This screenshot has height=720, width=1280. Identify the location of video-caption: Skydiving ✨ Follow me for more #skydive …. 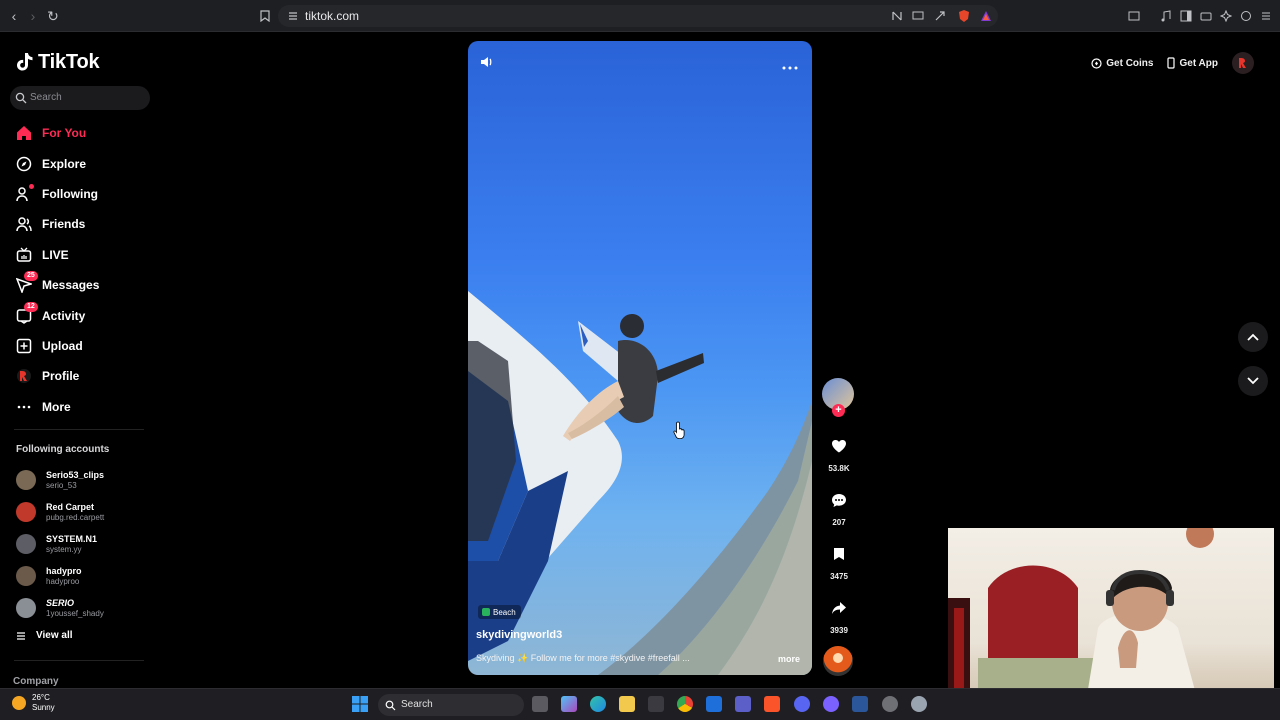
(583, 658).